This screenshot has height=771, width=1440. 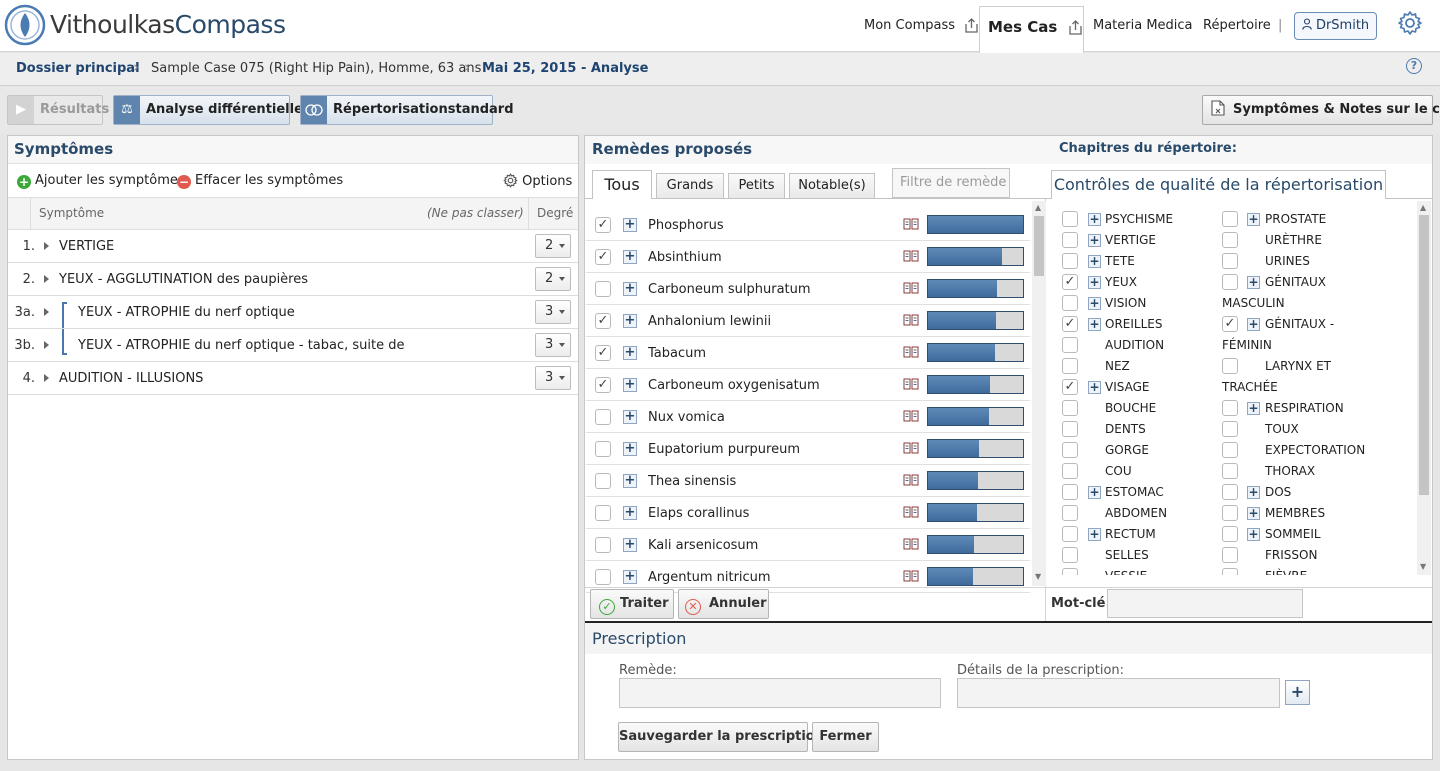 I want to click on chapter-label: TOUX, so click(x=1282, y=429).